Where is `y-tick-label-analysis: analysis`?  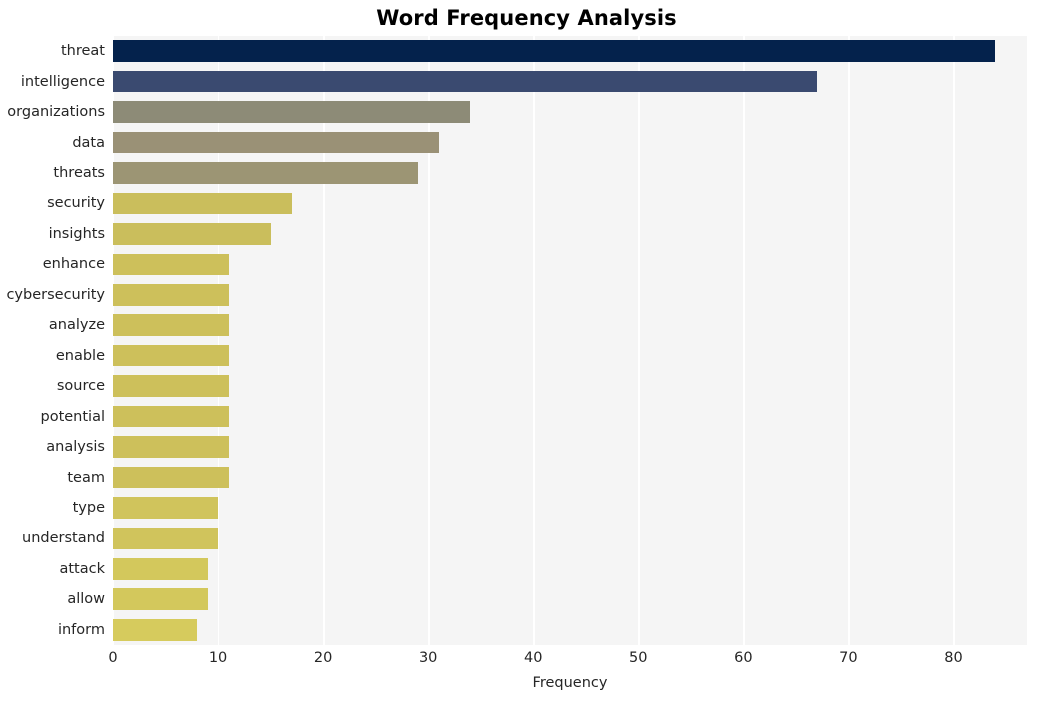
y-tick-label-analysis: analysis is located at coordinates (75, 447).